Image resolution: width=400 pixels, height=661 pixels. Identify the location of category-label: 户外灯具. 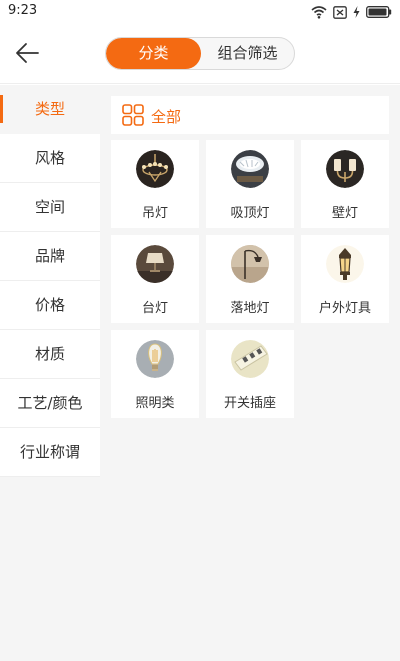
(344, 308).